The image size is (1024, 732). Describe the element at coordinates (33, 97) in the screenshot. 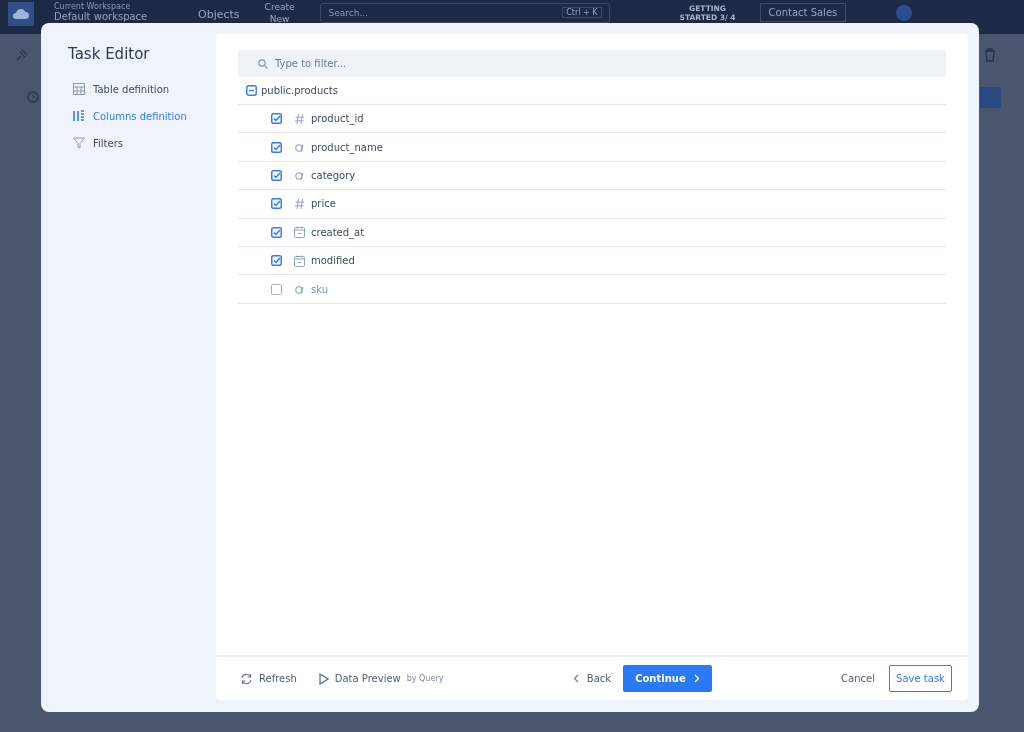

I see `clock-icon` at that location.